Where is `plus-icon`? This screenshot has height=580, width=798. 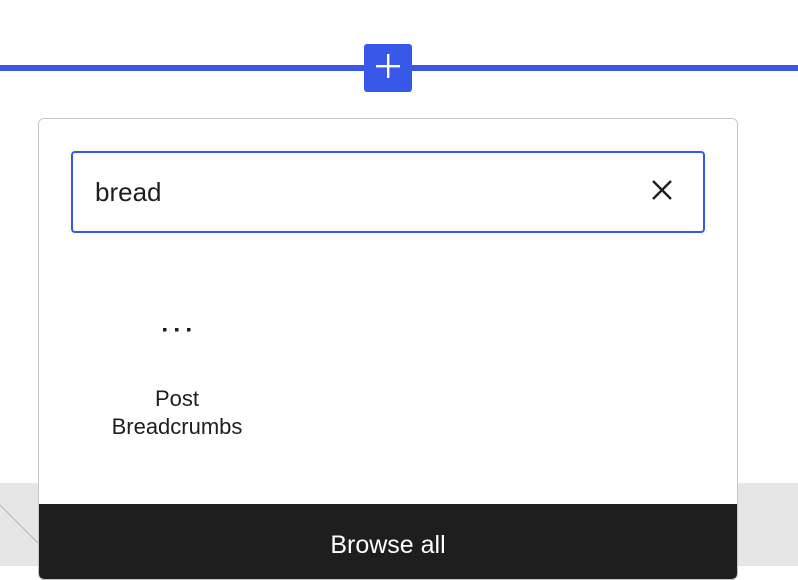
plus-icon is located at coordinates (388, 68).